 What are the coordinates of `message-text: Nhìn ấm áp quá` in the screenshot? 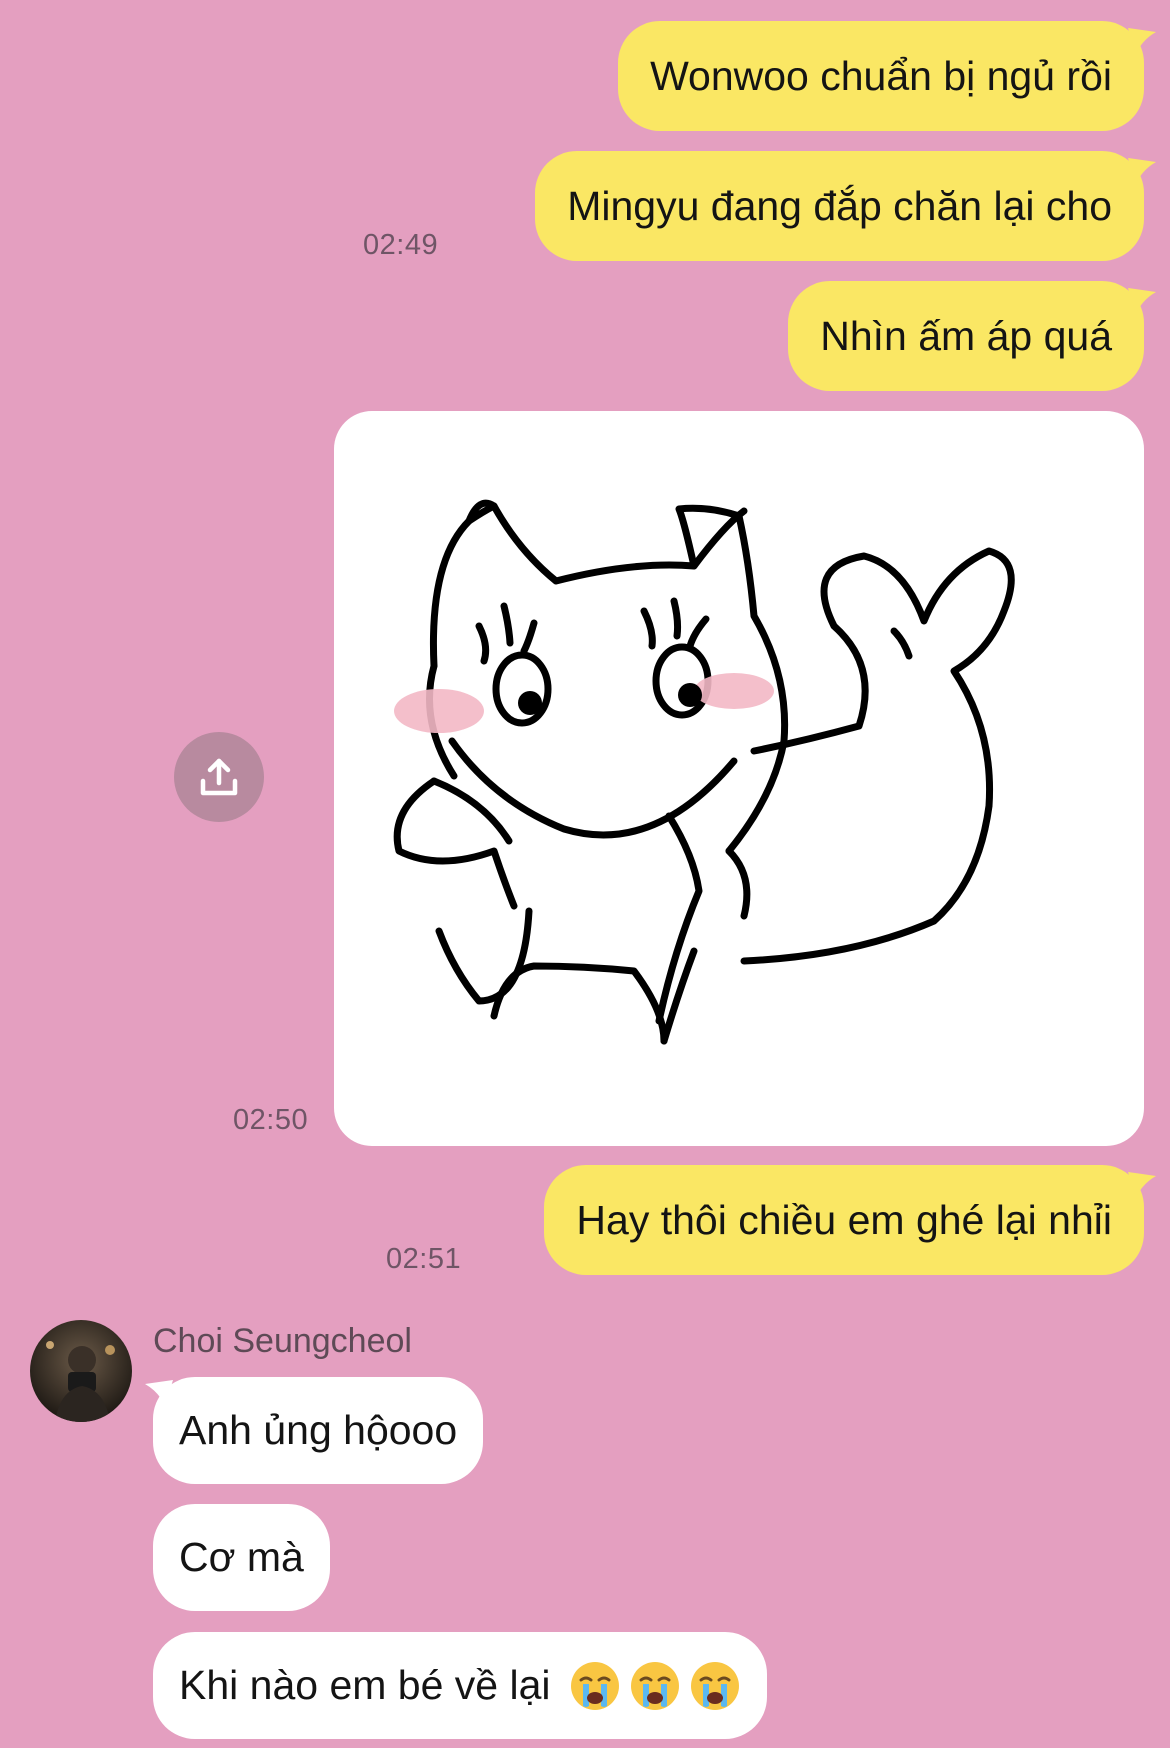 It's located at (966, 335).